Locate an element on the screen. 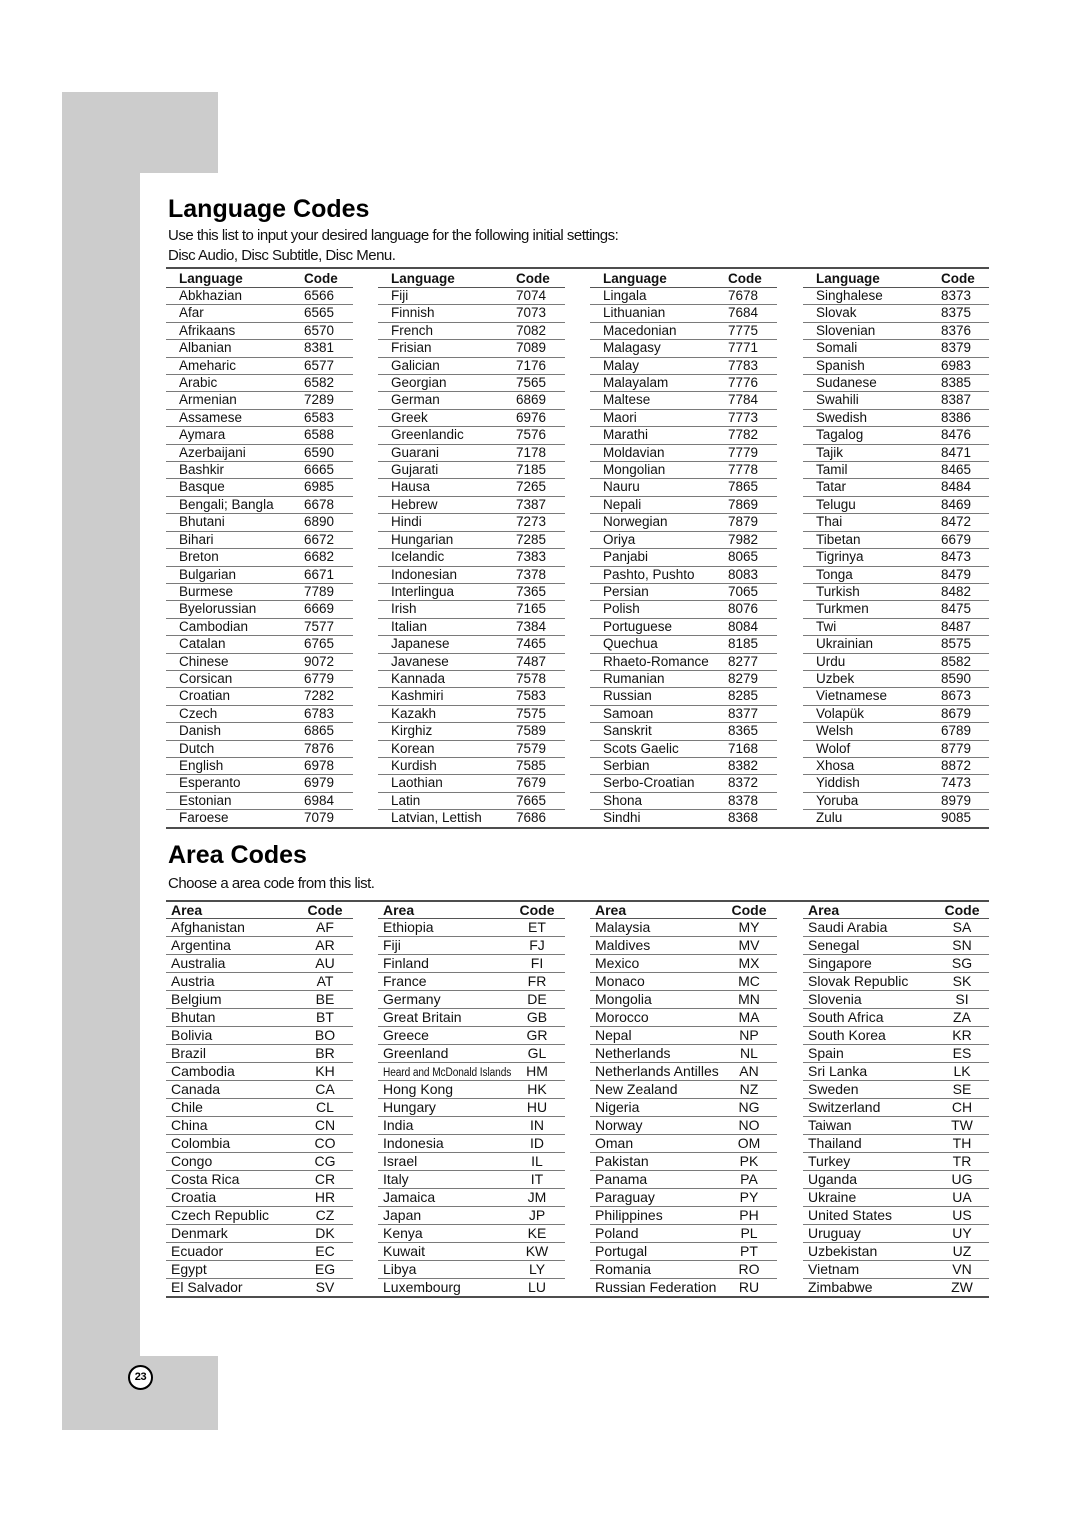 The height and width of the screenshot is (1528, 1080). language-code: 6678 is located at coordinates (319, 504).